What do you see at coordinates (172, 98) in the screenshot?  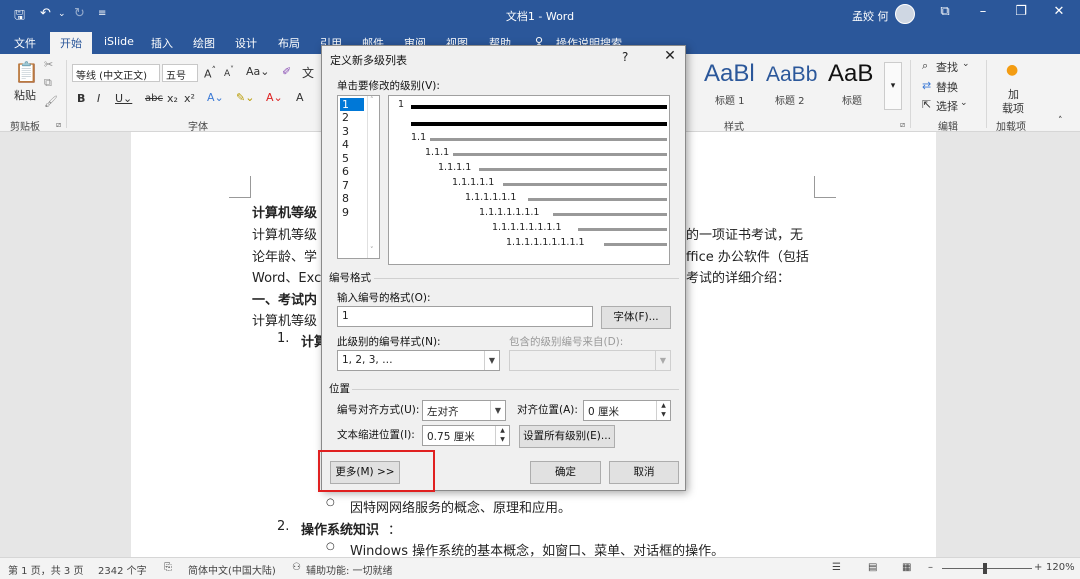 I see `subscript-icon: x₂` at bounding box center [172, 98].